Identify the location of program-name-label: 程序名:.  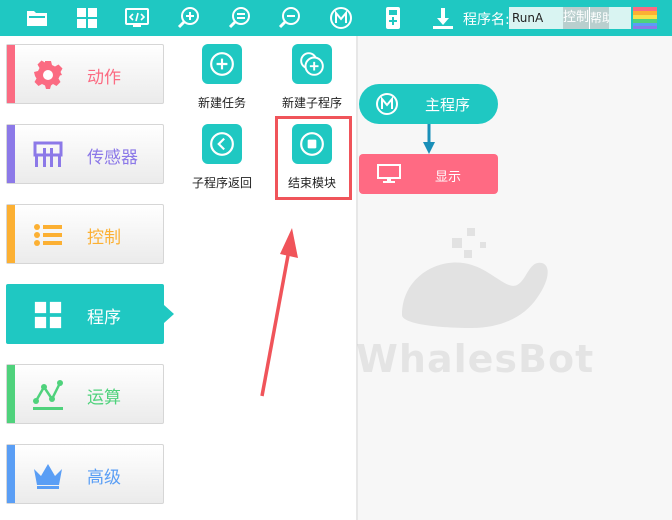
(486, 20).